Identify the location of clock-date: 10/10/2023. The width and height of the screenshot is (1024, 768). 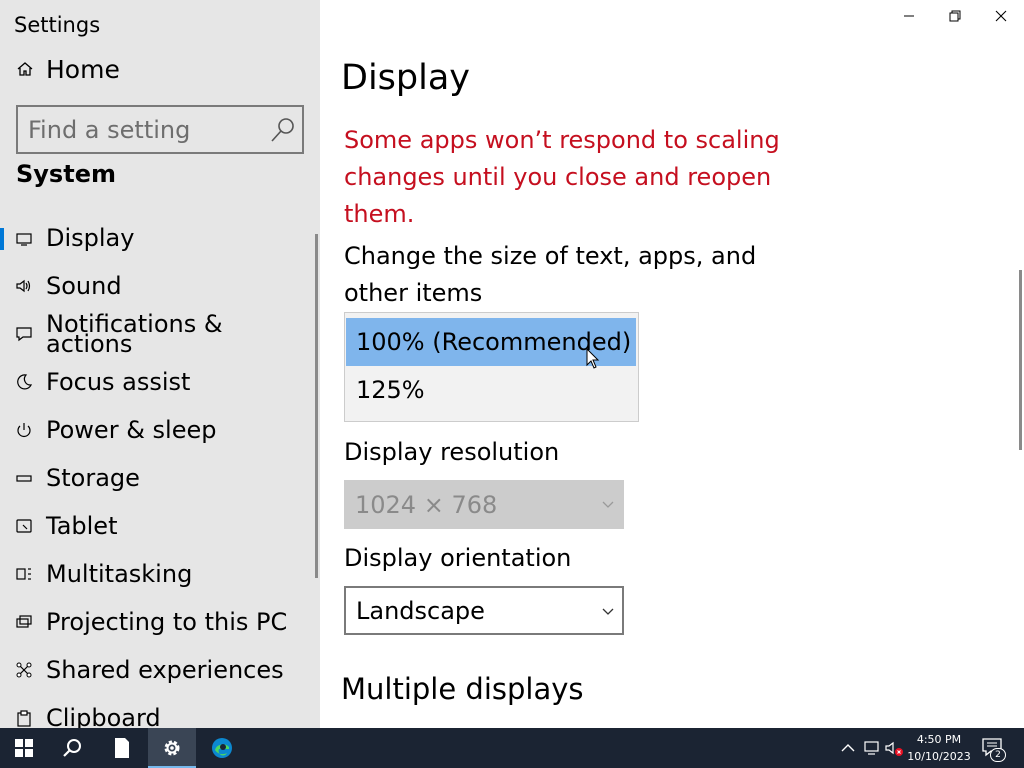
(939, 756).